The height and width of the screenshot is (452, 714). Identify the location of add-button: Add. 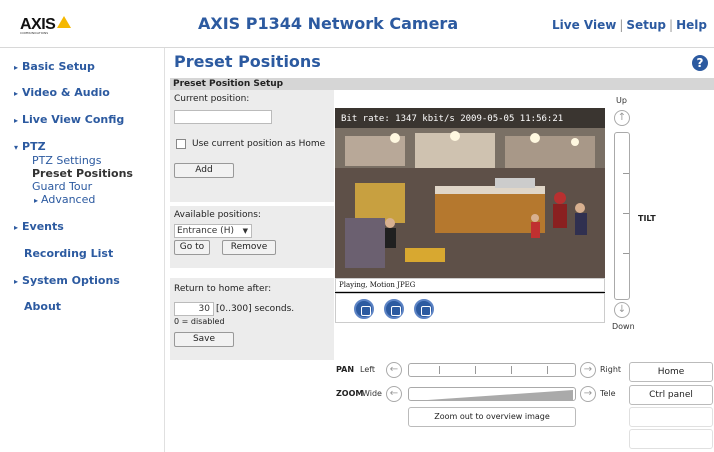
(204, 170).